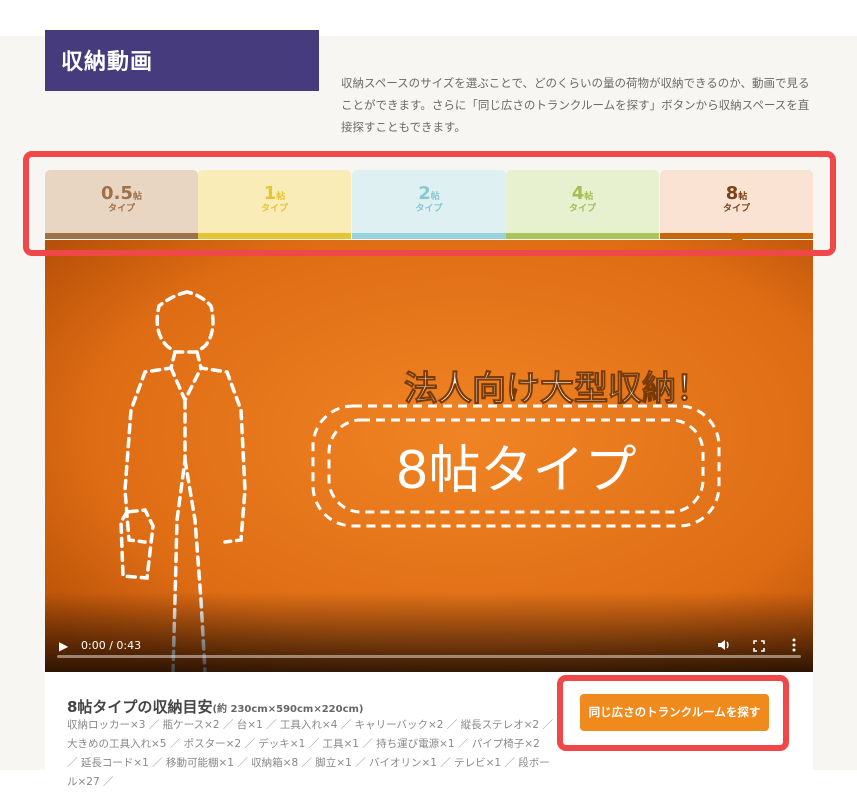 The height and width of the screenshot is (792, 857). I want to click on more-vert-icon, so click(794, 646).